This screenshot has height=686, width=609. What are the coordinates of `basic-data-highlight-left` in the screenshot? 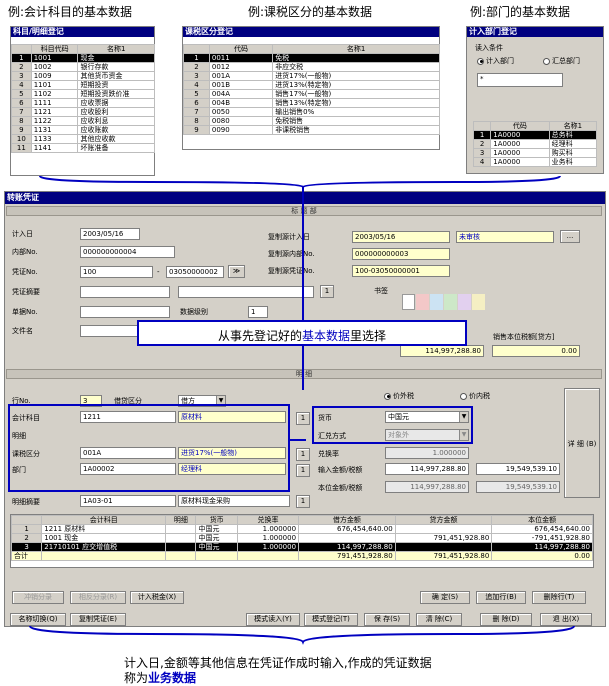 It's located at (149, 448).